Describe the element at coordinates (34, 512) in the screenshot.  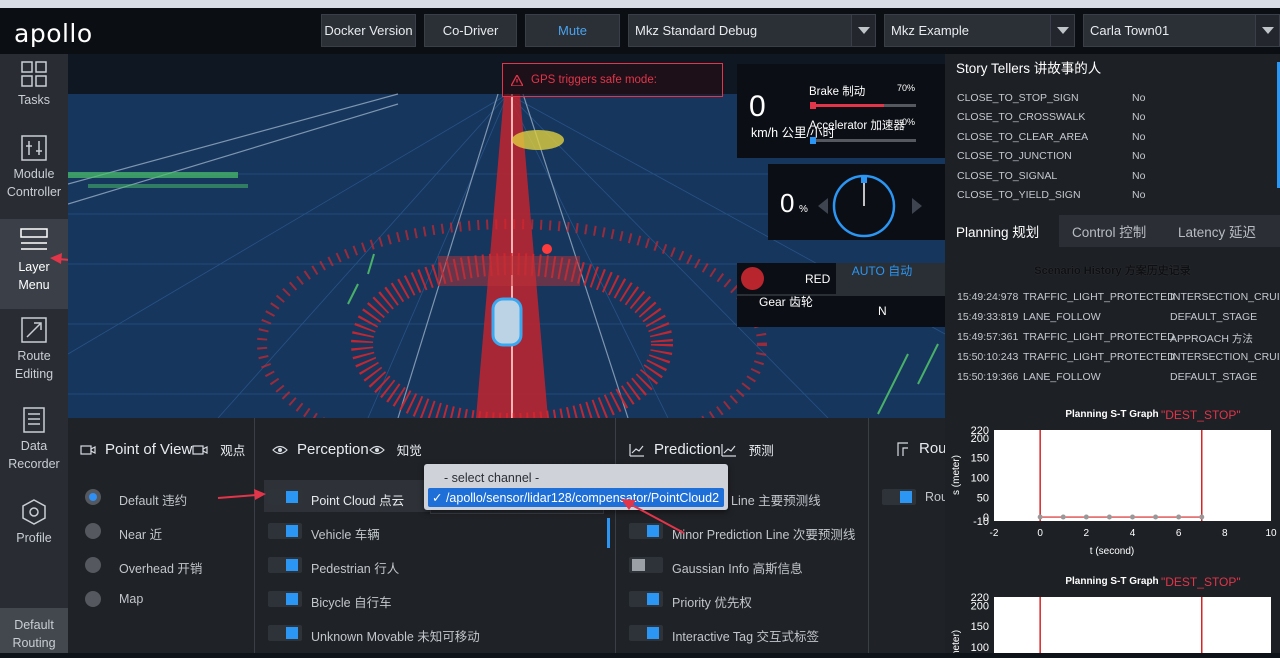
I see `hexagon-icon` at that location.